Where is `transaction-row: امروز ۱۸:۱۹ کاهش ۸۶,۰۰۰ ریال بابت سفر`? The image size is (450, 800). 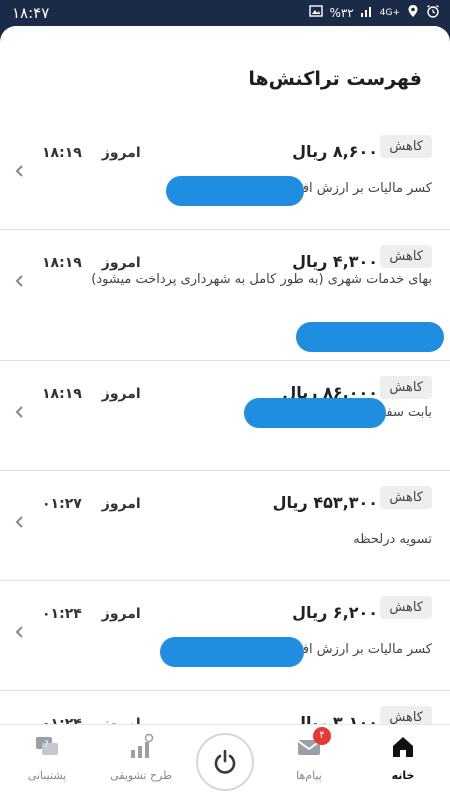
transaction-row: امروز ۱۸:۱۹ کاهش ۸۶,۰۰۰ ریال بابت سفر is located at coordinates (225, 416).